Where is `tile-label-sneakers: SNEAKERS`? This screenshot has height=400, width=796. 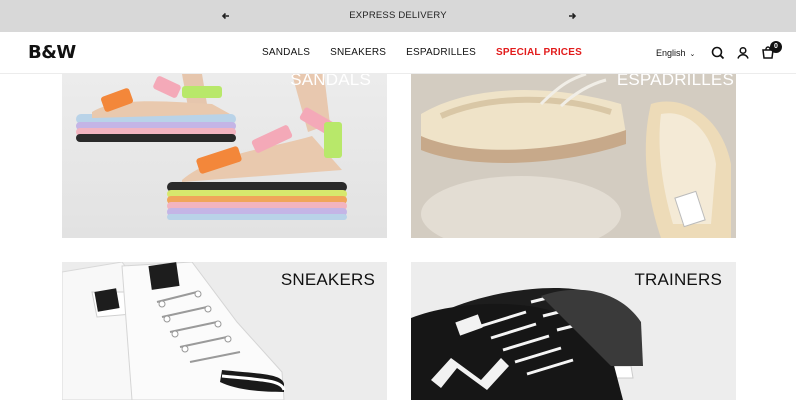 tile-label-sneakers: SNEAKERS is located at coordinates (327, 279).